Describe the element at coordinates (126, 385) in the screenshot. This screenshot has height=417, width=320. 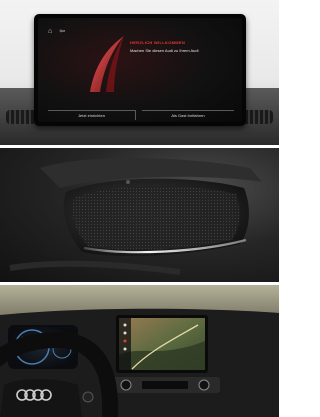
I see `climate-knob-left` at that location.